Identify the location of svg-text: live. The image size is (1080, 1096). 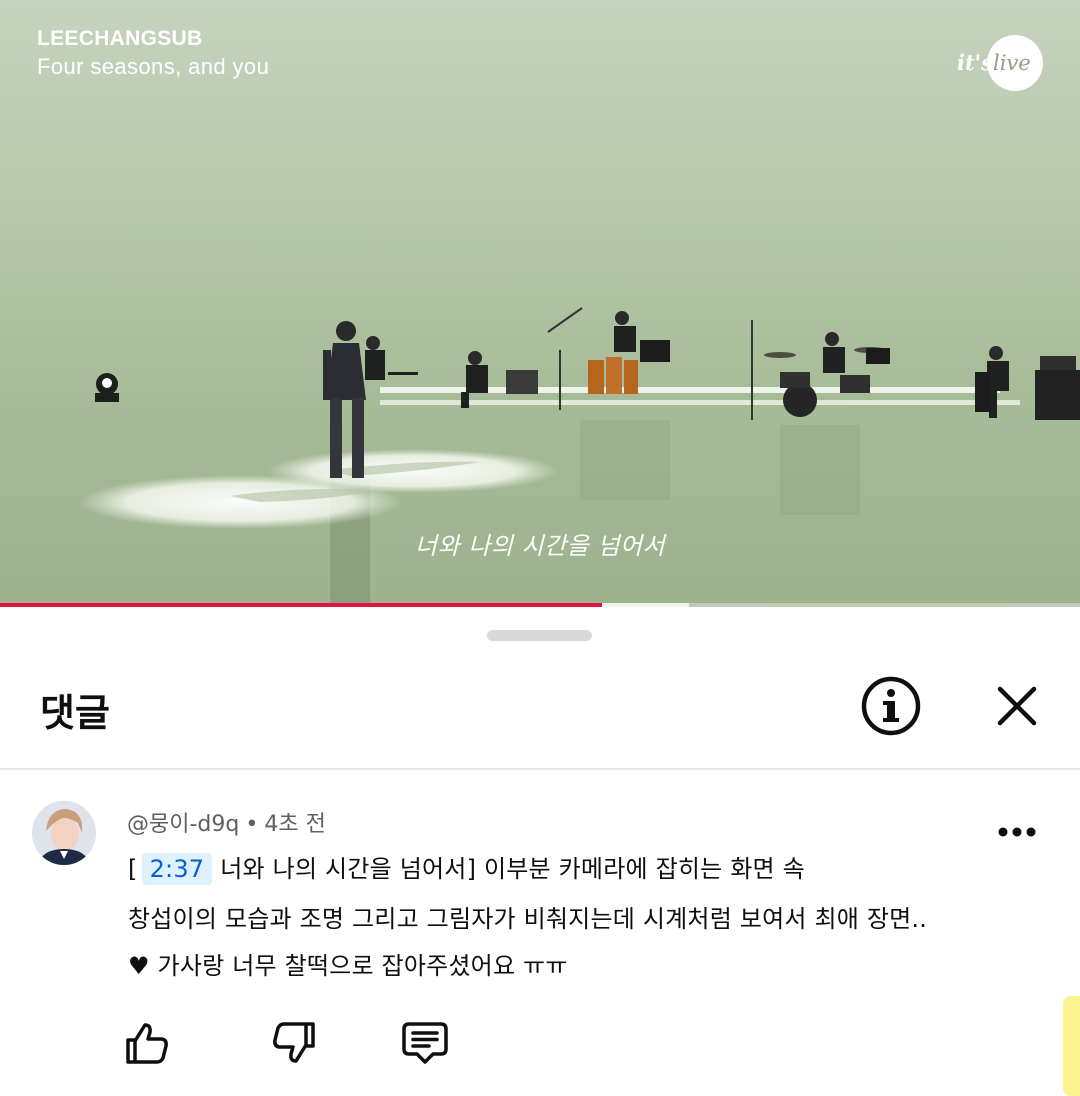
(1012, 63).